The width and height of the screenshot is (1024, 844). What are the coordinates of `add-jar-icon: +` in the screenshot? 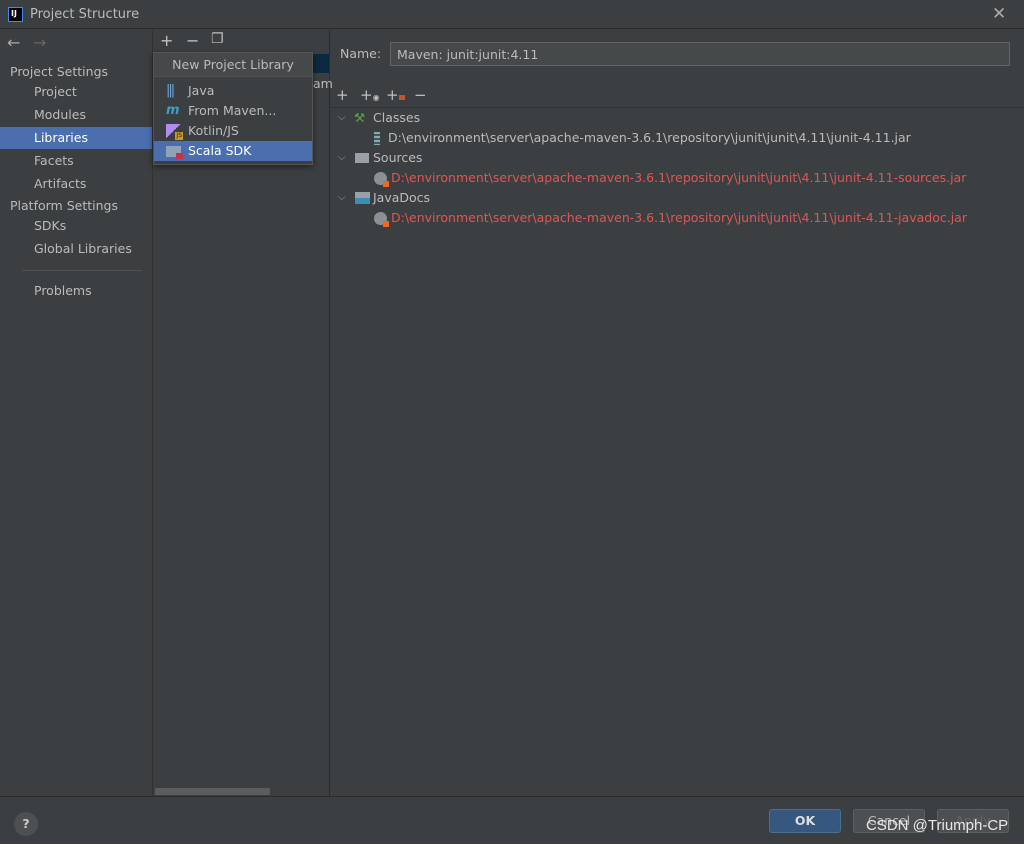 It's located at (395, 95).